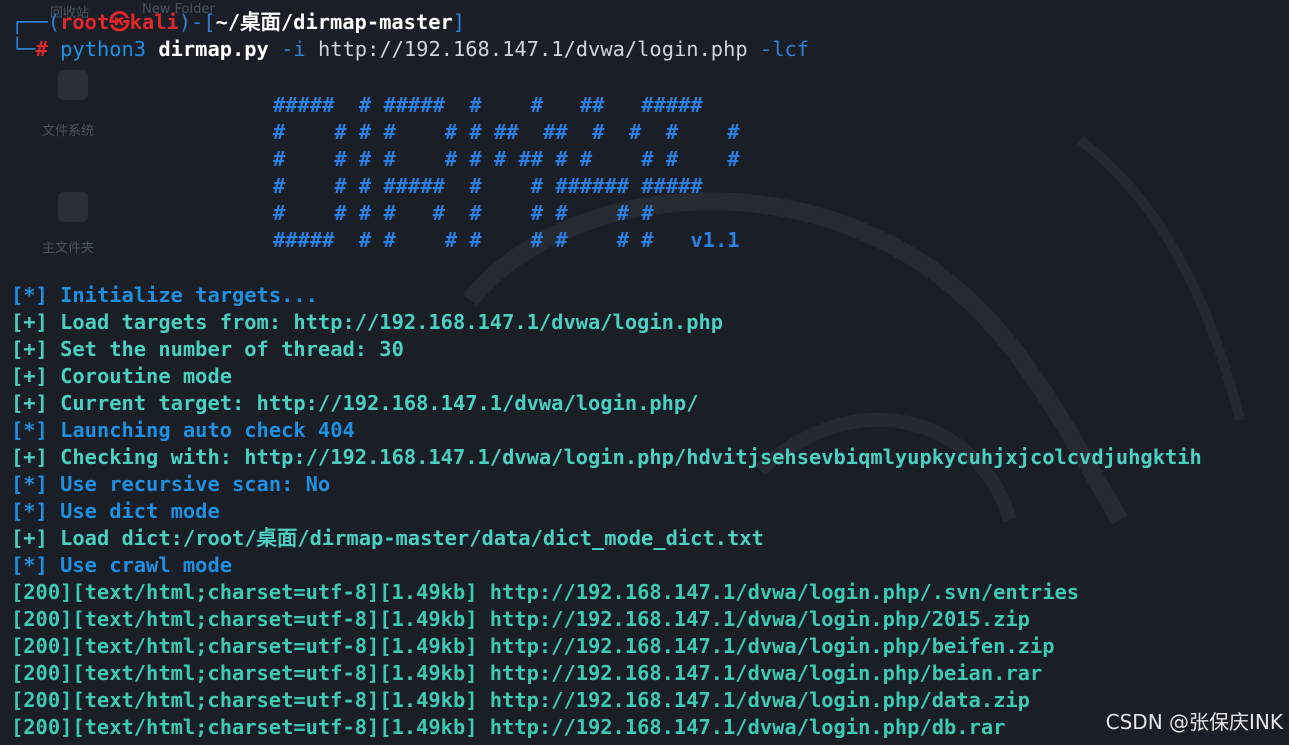  I want to click on log-text: Set the number of thread: 30, so click(232, 349).